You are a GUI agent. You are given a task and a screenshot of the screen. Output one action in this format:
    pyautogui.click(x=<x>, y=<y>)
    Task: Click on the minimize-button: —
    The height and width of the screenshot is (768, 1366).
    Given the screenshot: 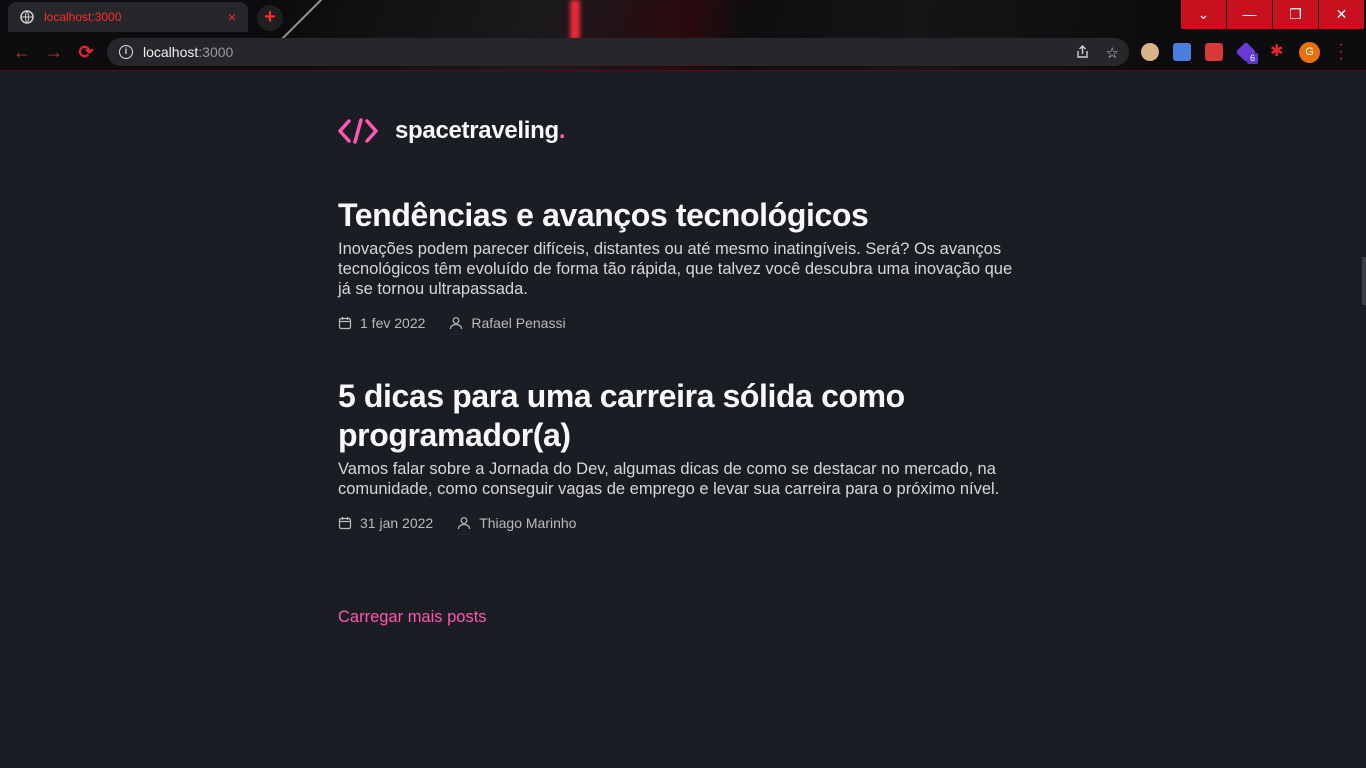 What is the action you would take?
    pyautogui.click(x=1249, y=14)
    